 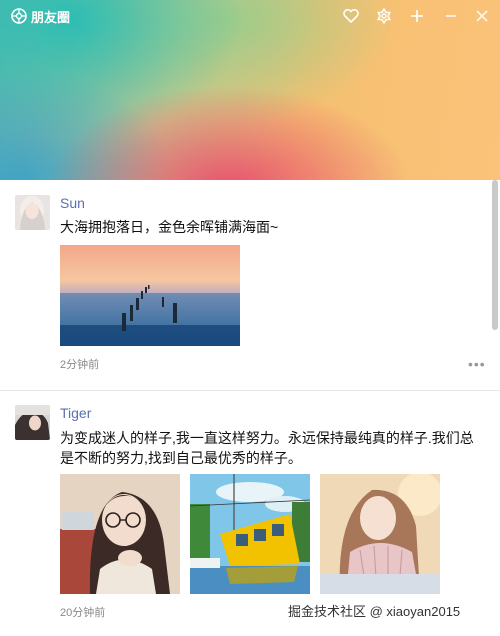 What do you see at coordinates (374, 611) in the screenshot?
I see `watermark: 掘金技术社区 @ xiaoyan2015` at bounding box center [374, 611].